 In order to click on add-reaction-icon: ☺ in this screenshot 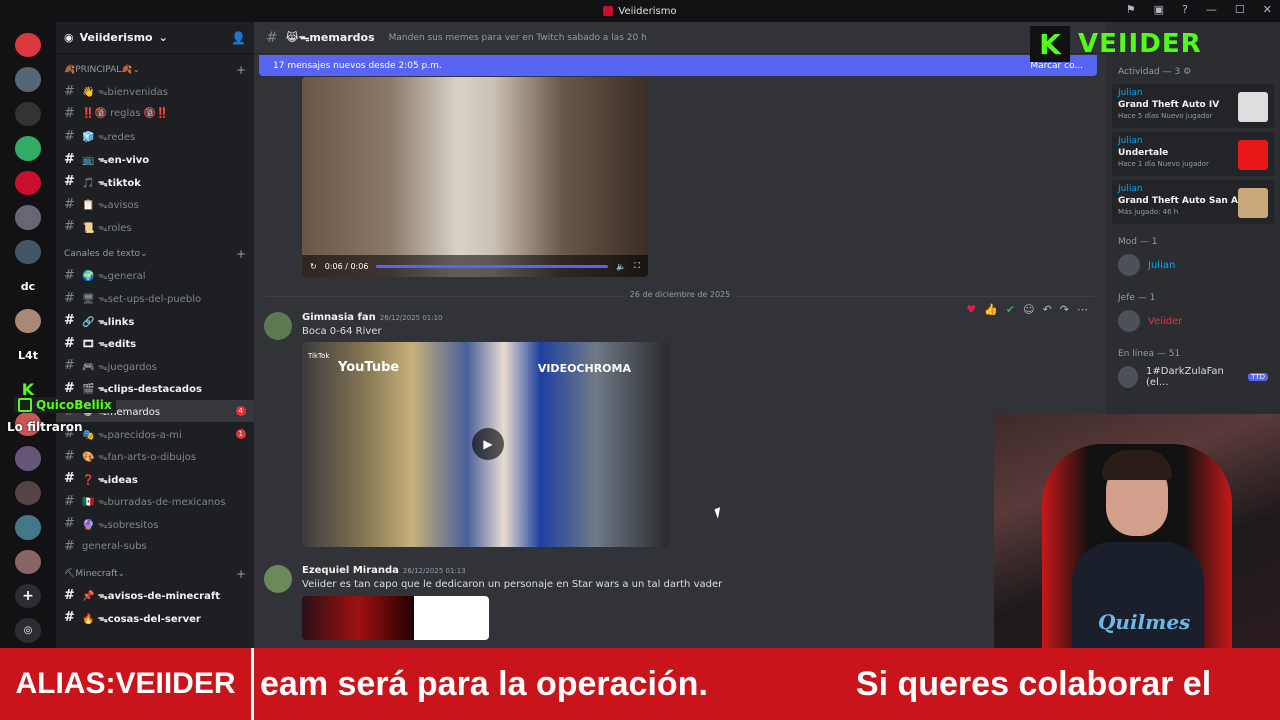, I will do `click(1028, 309)`.